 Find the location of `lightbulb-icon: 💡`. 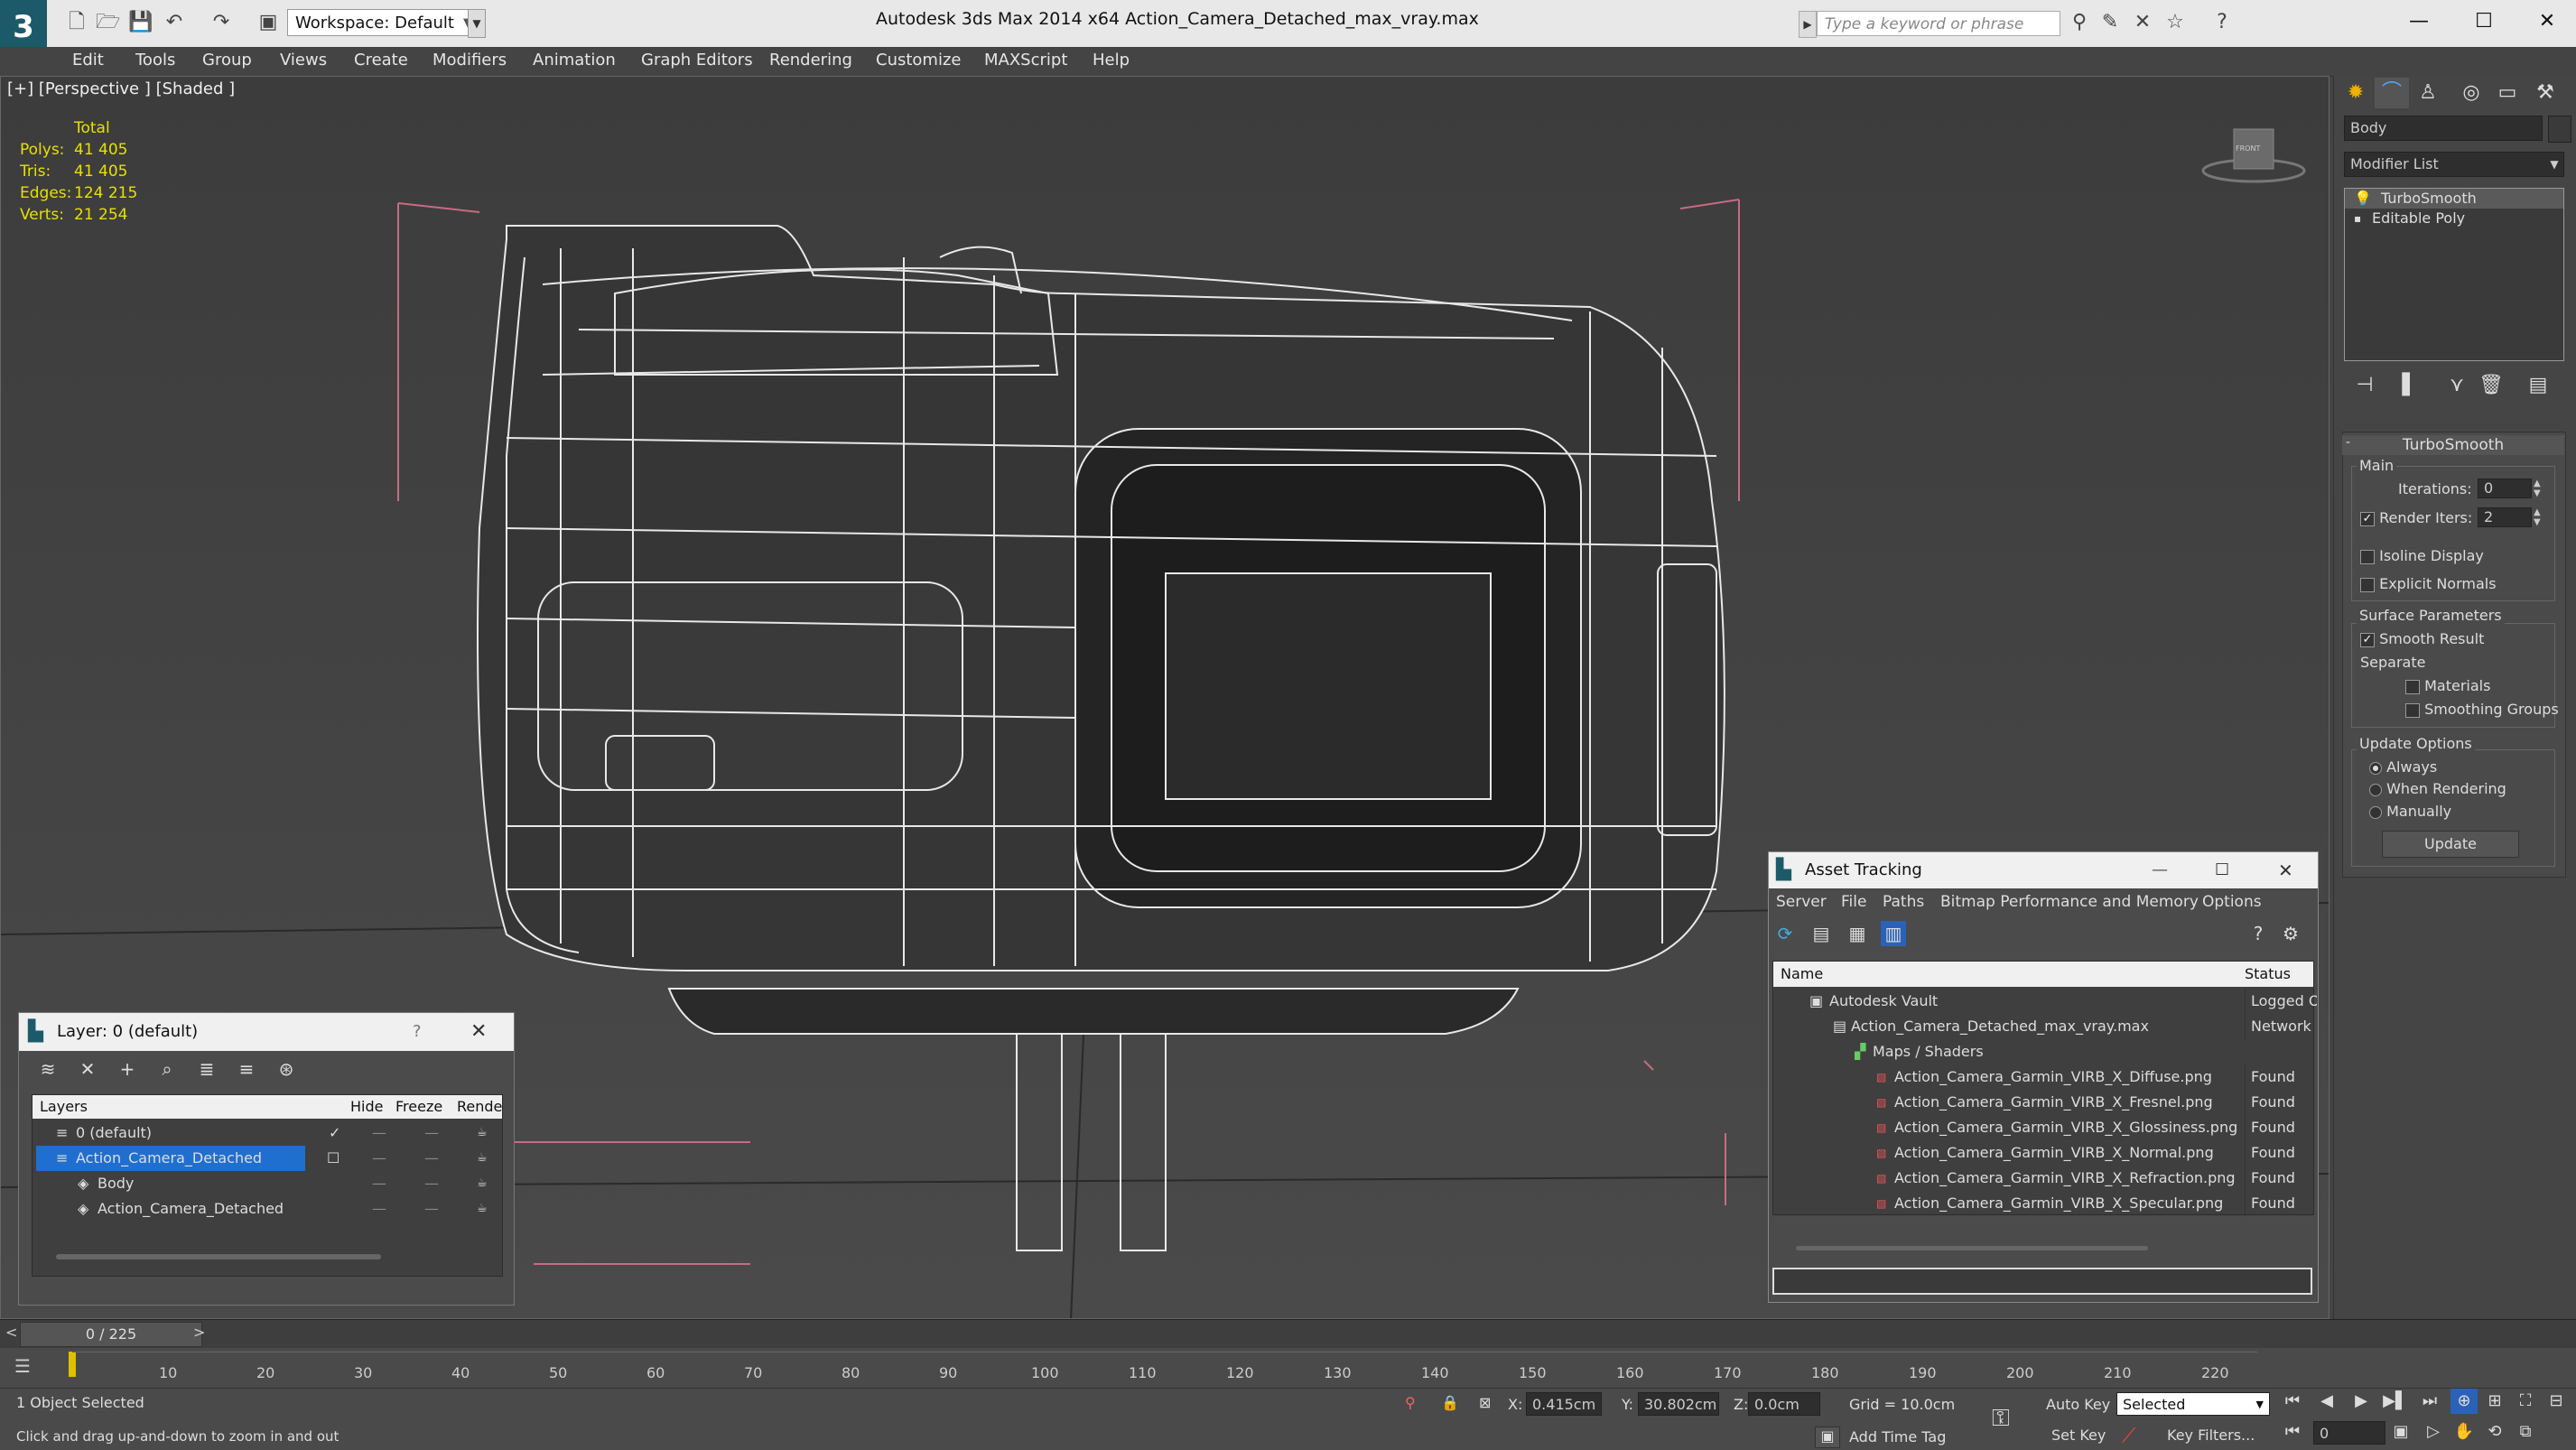

lightbulb-icon: 💡 is located at coordinates (2363, 199).